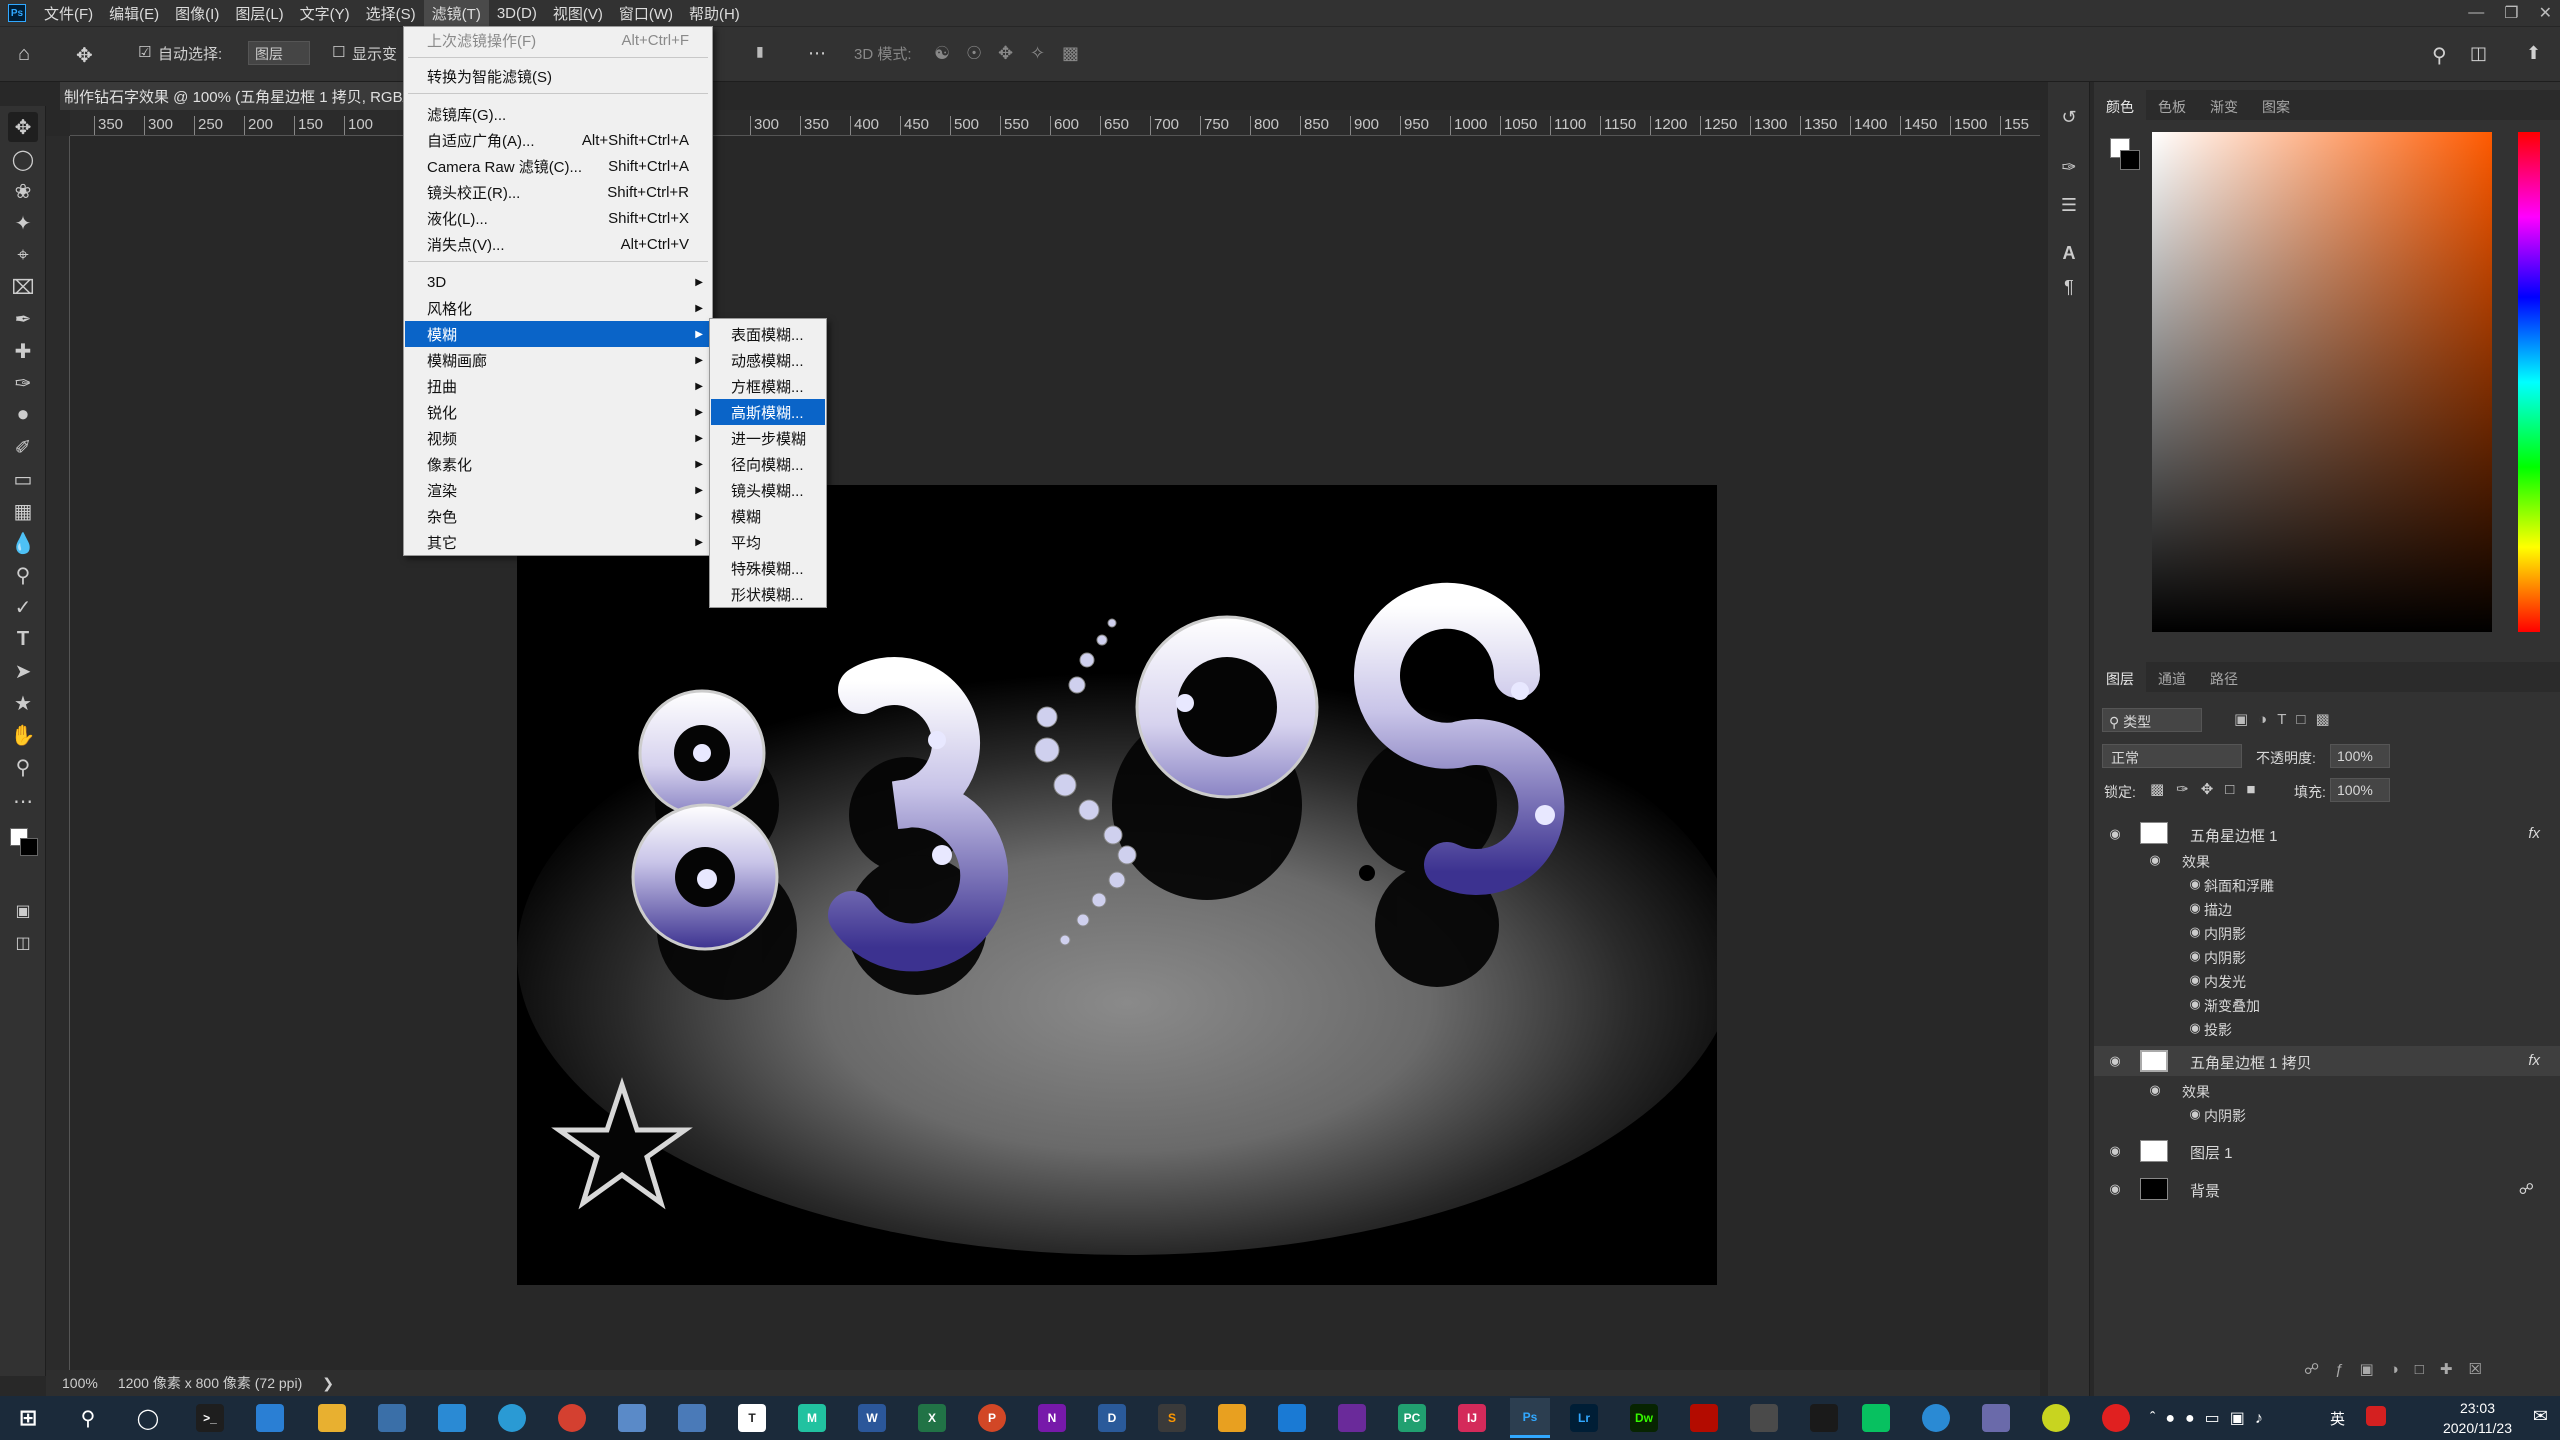  Describe the element at coordinates (2533, 53) in the screenshot. I see `share-icon: ⬆` at that location.